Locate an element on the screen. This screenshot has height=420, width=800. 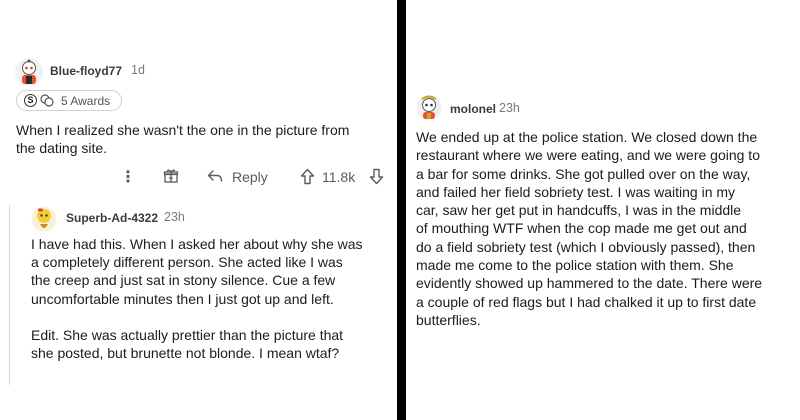
reply-label: Reply is located at coordinates (250, 177).